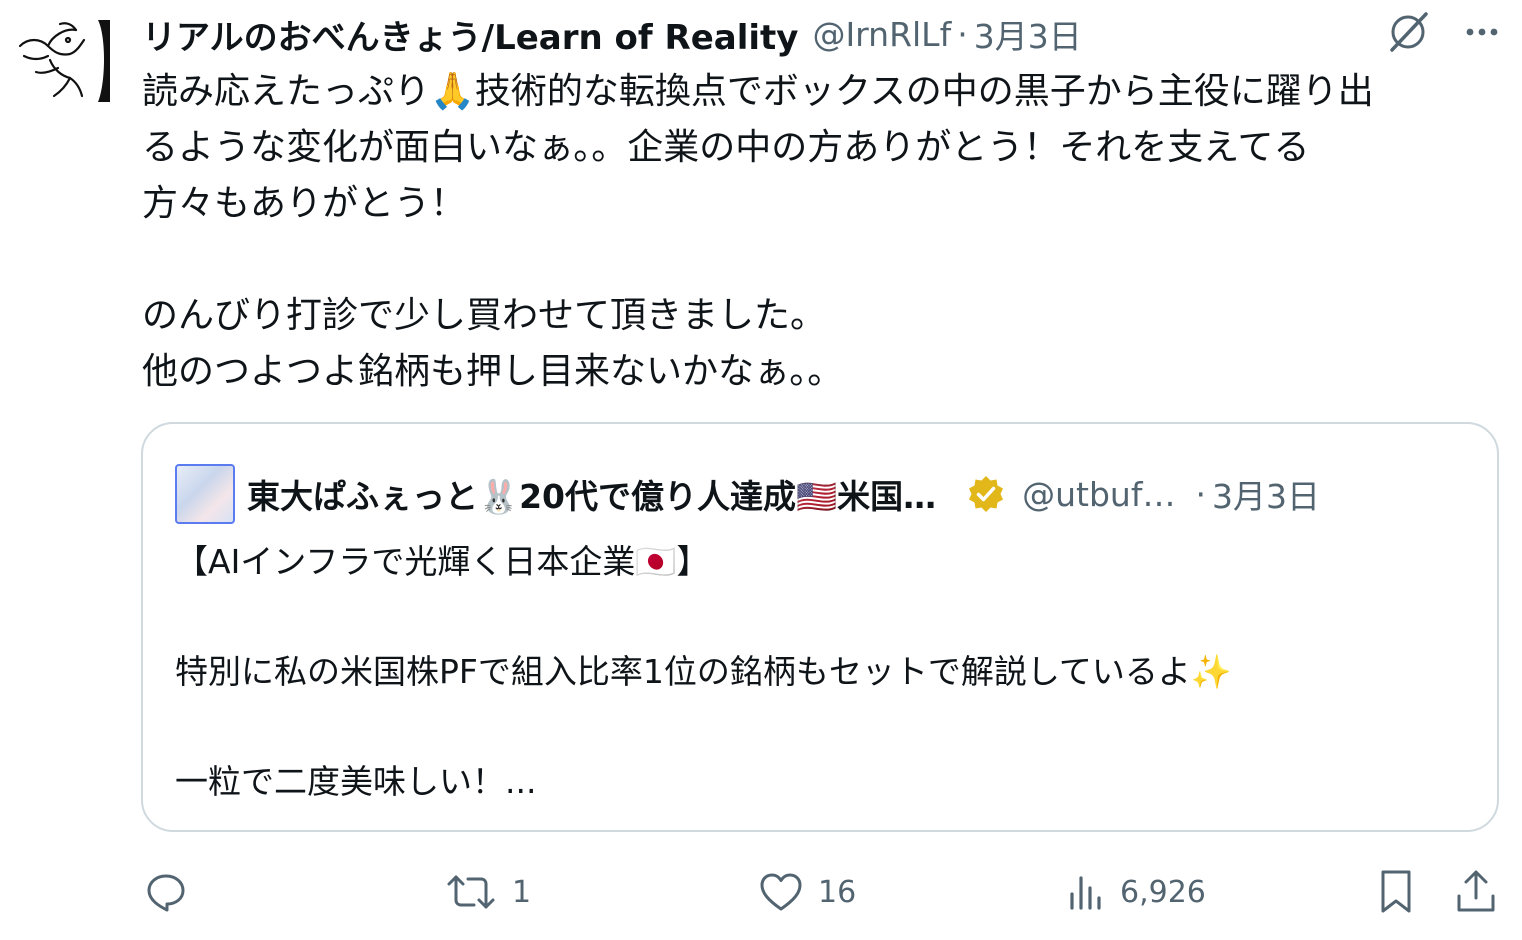 This screenshot has width=1522, height=940. Describe the element at coordinates (60, 61) in the screenshot. I see `author-avatar` at that location.